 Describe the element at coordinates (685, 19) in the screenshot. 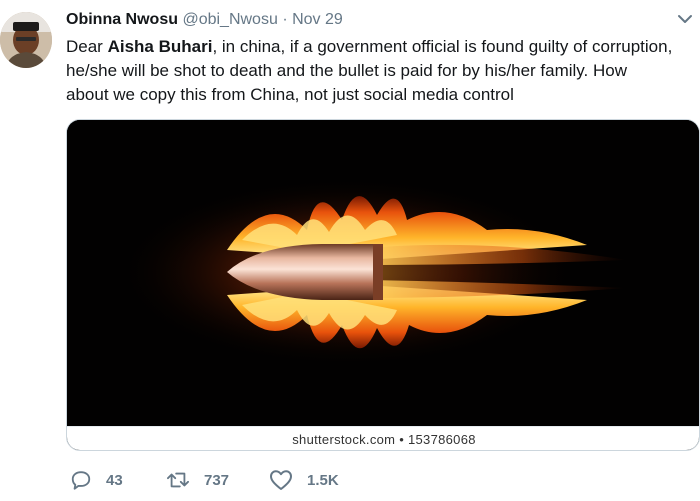

I see `chevron-down-icon` at that location.